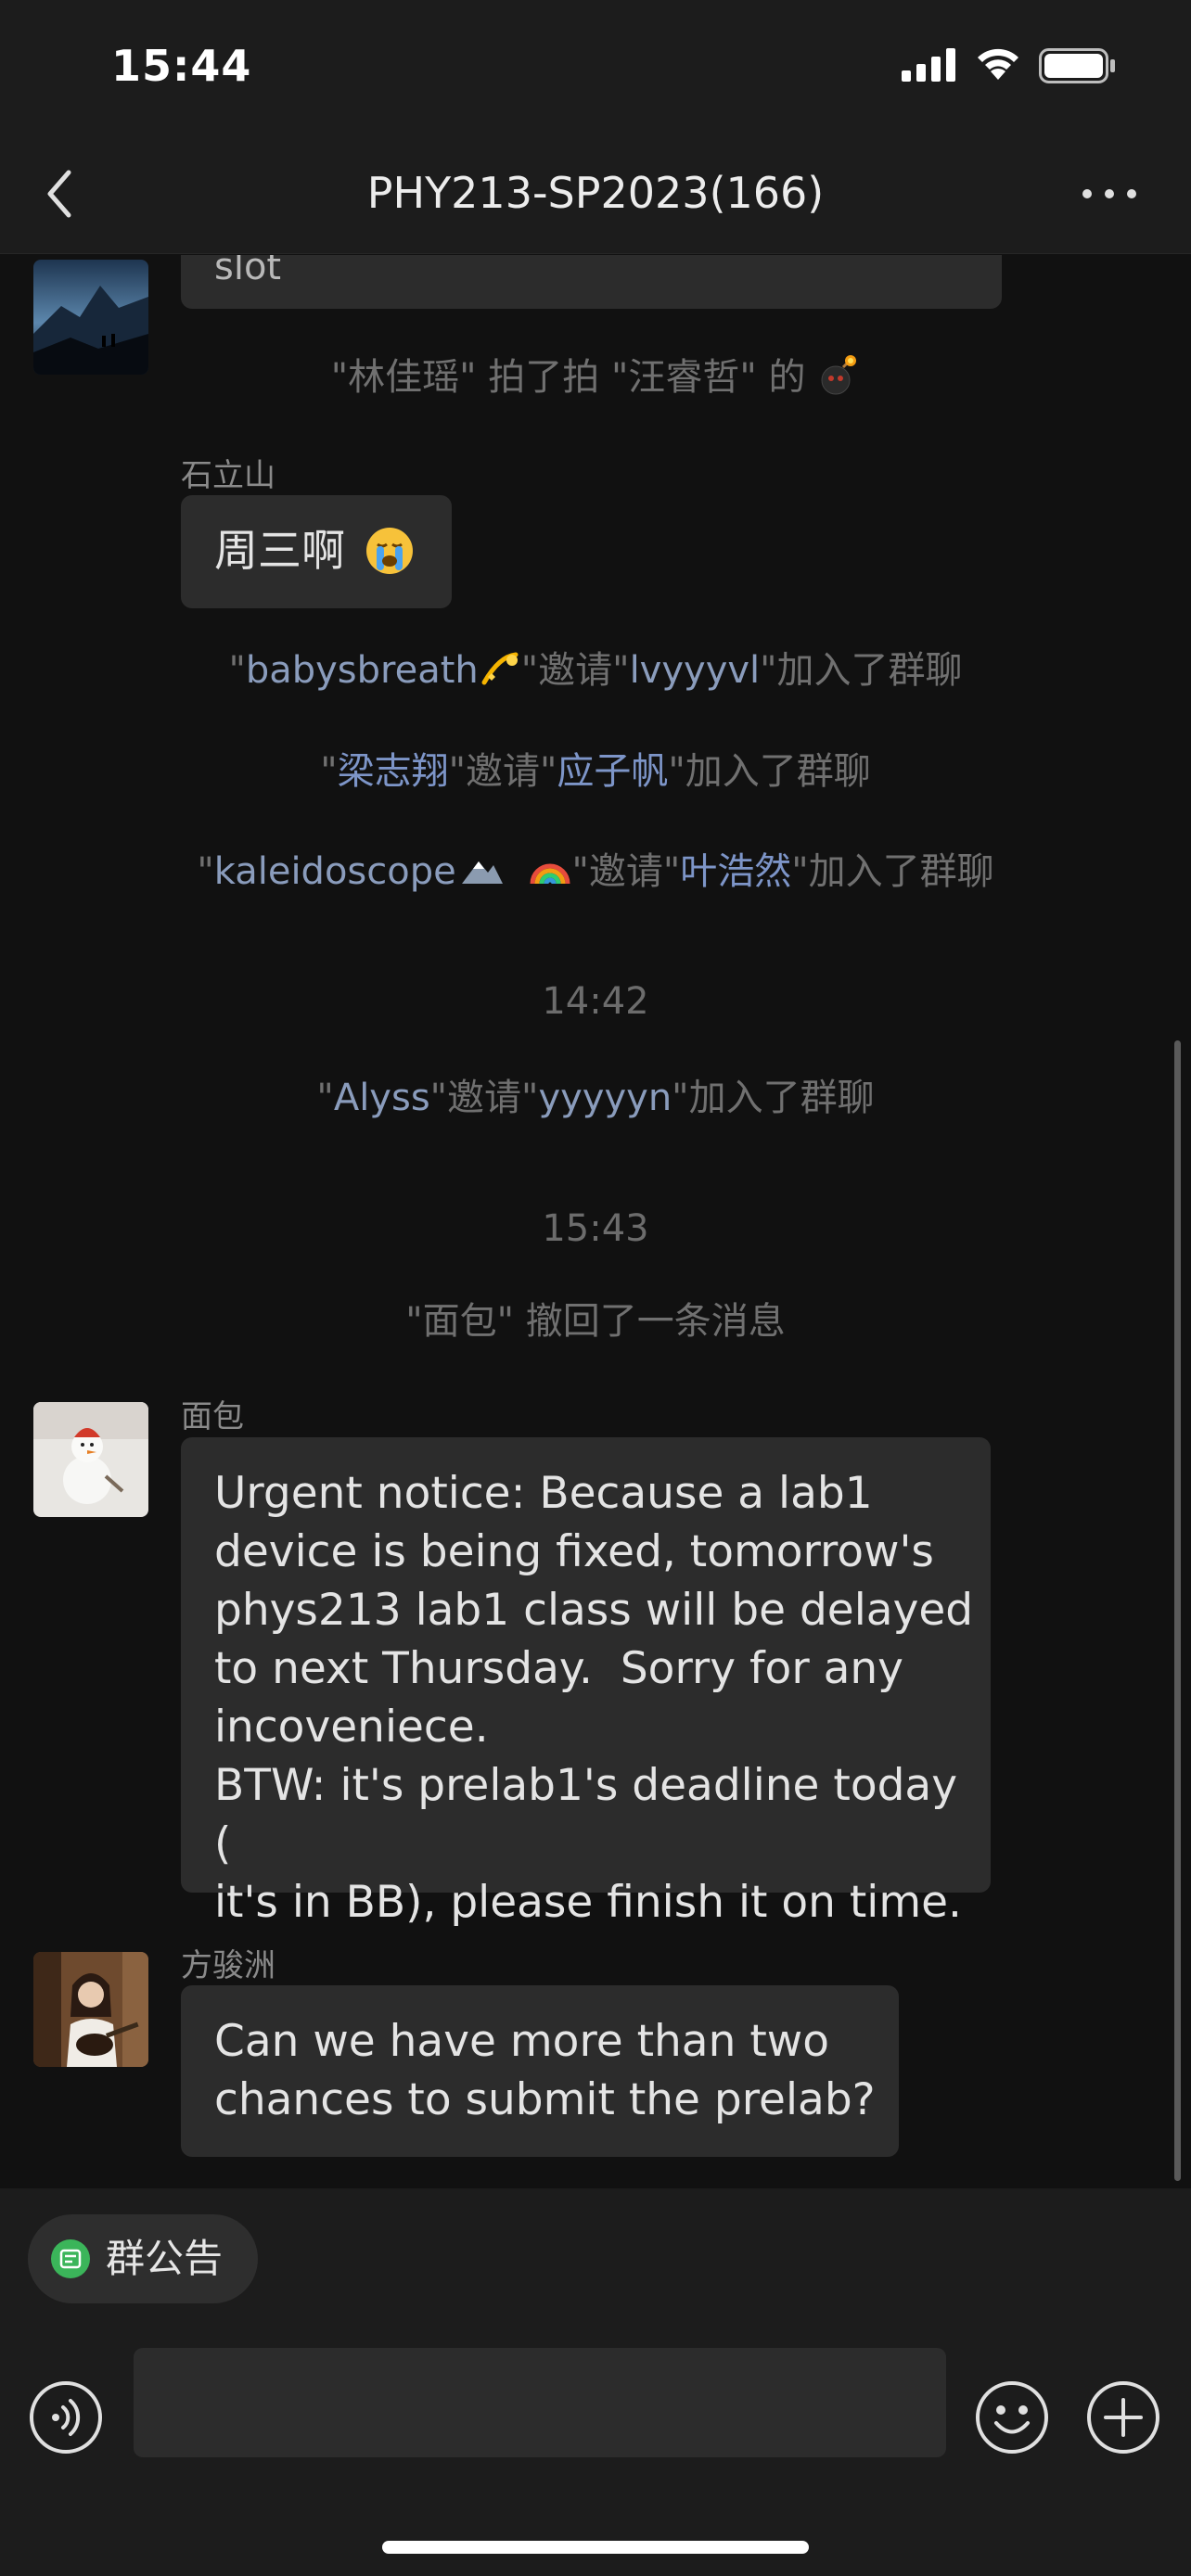 The height and width of the screenshot is (2576, 1191). Describe the element at coordinates (165, 2259) in the screenshot. I see `announcement-label: 群公告` at that location.